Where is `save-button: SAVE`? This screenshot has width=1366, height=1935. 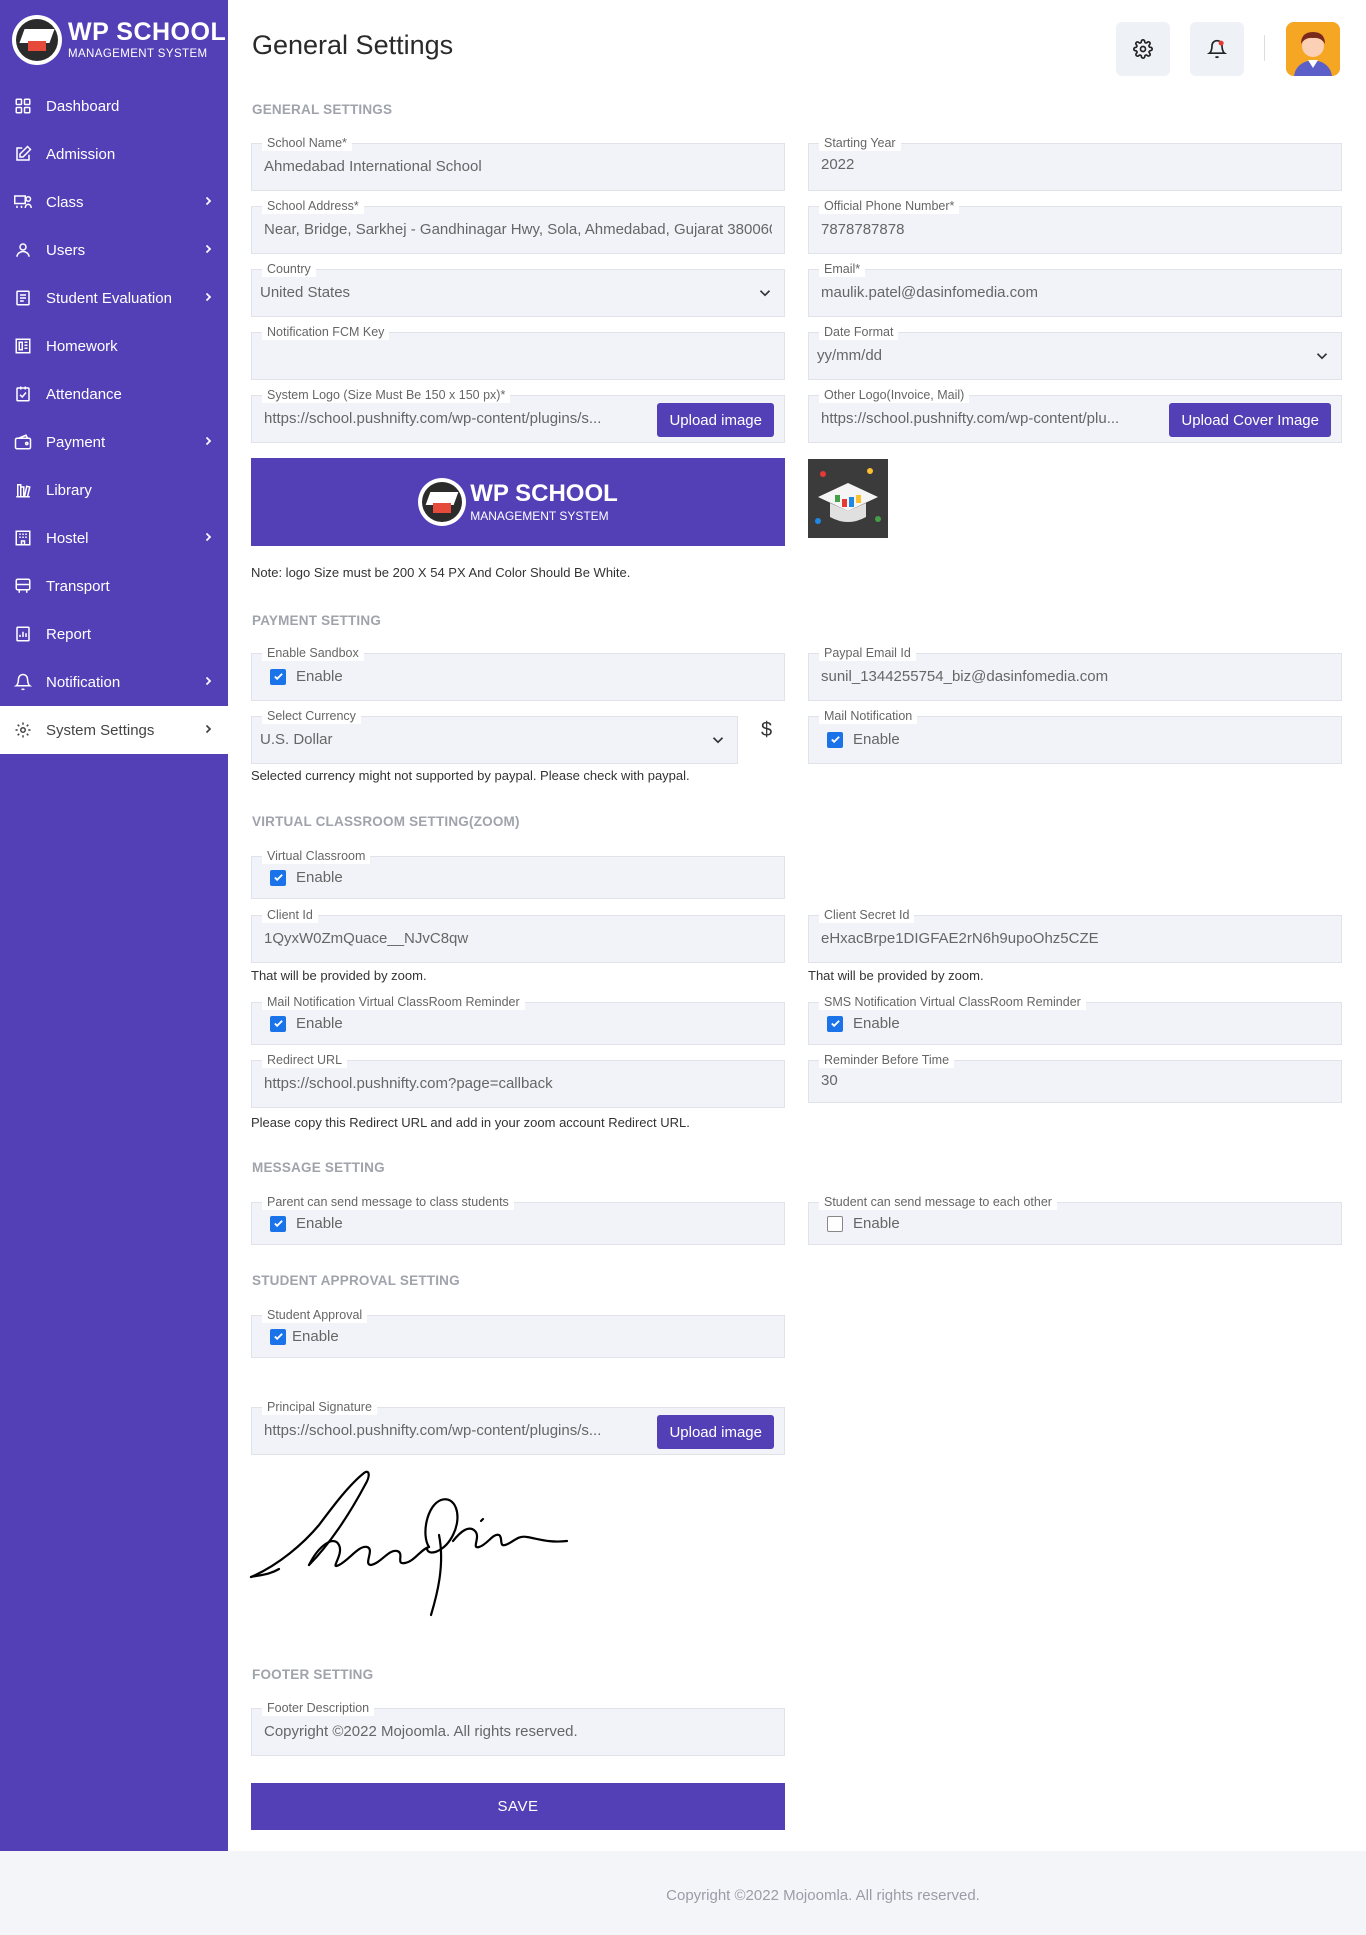 save-button: SAVE is located at coordinates (518, 1806).